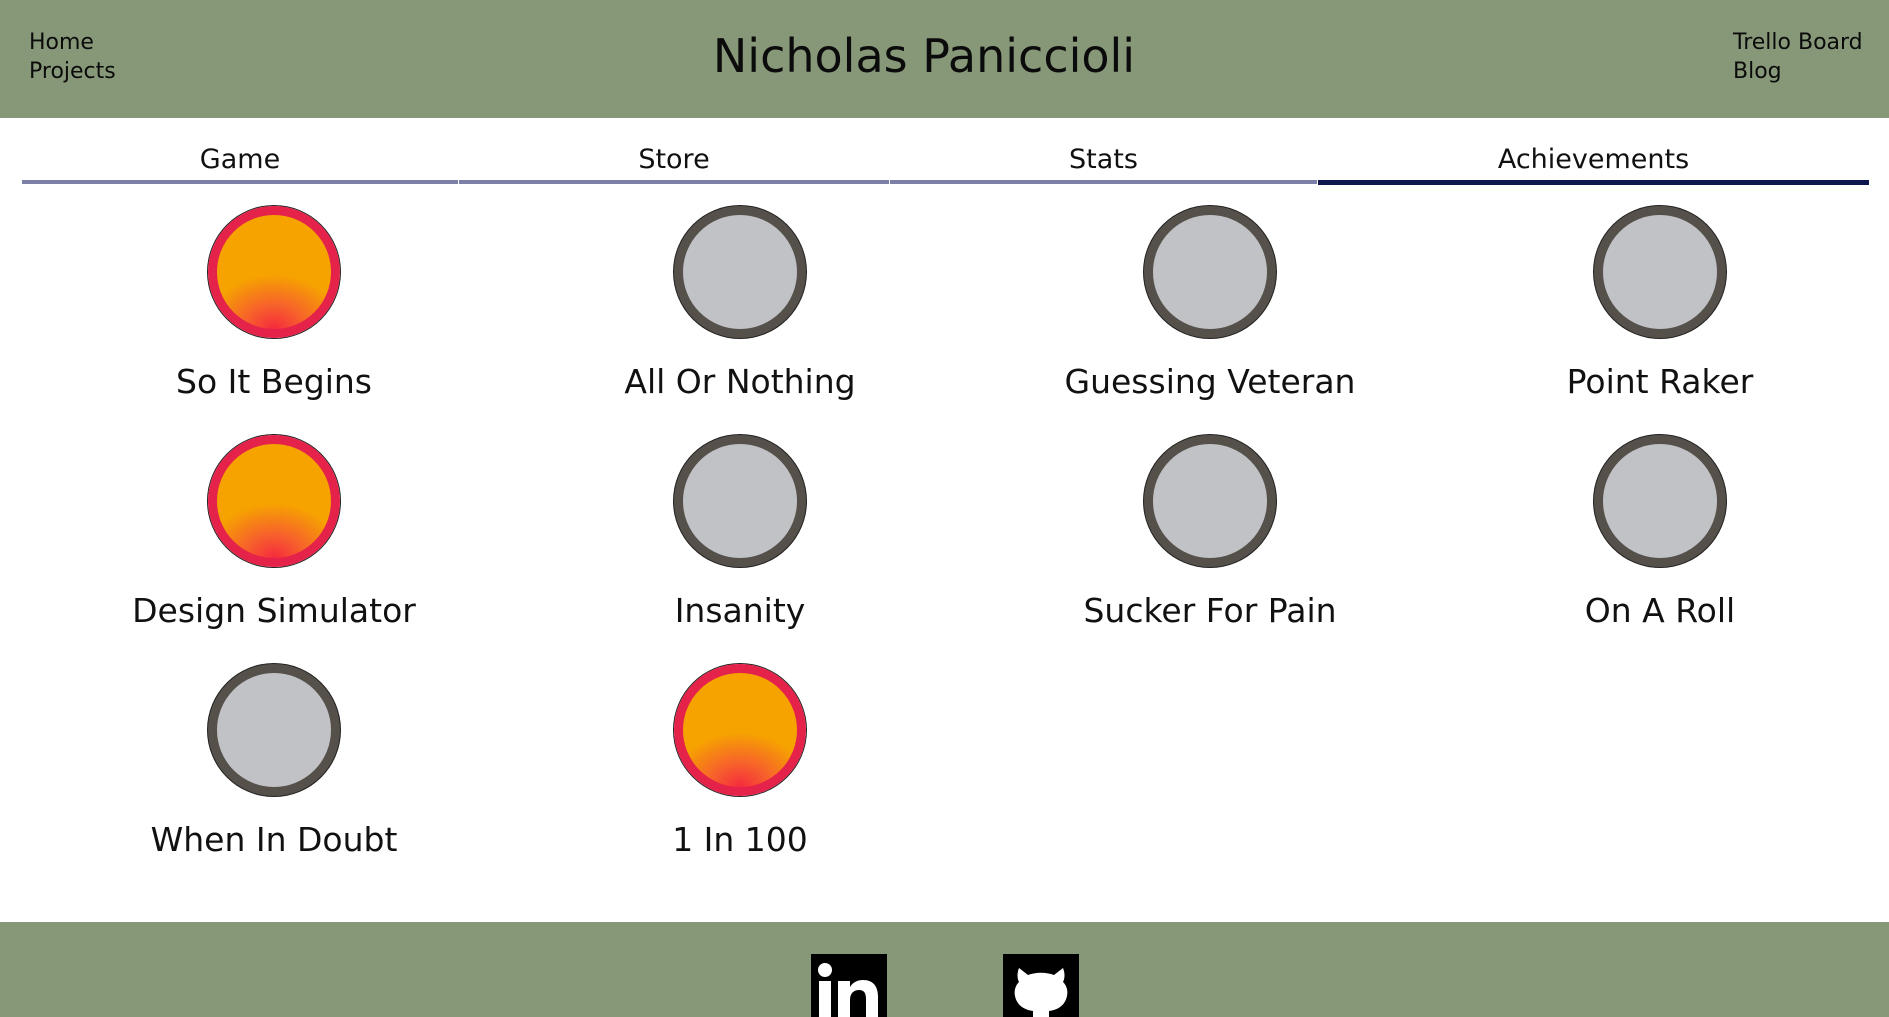 This screenshot has height=1017, width=1889. I want to click on site-footer, so click(944, 969).